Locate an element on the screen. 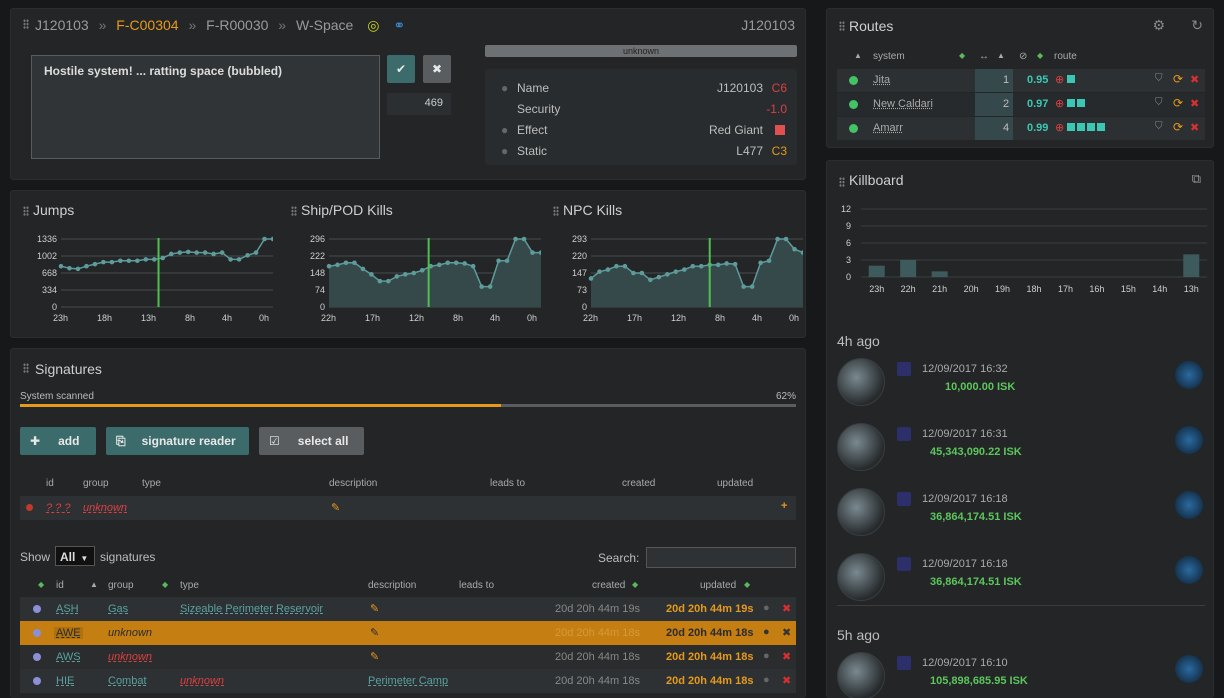 The height and width of the screenshot is (698, 1224). route-jumps: 4 is located at coordinates (1006, 128).